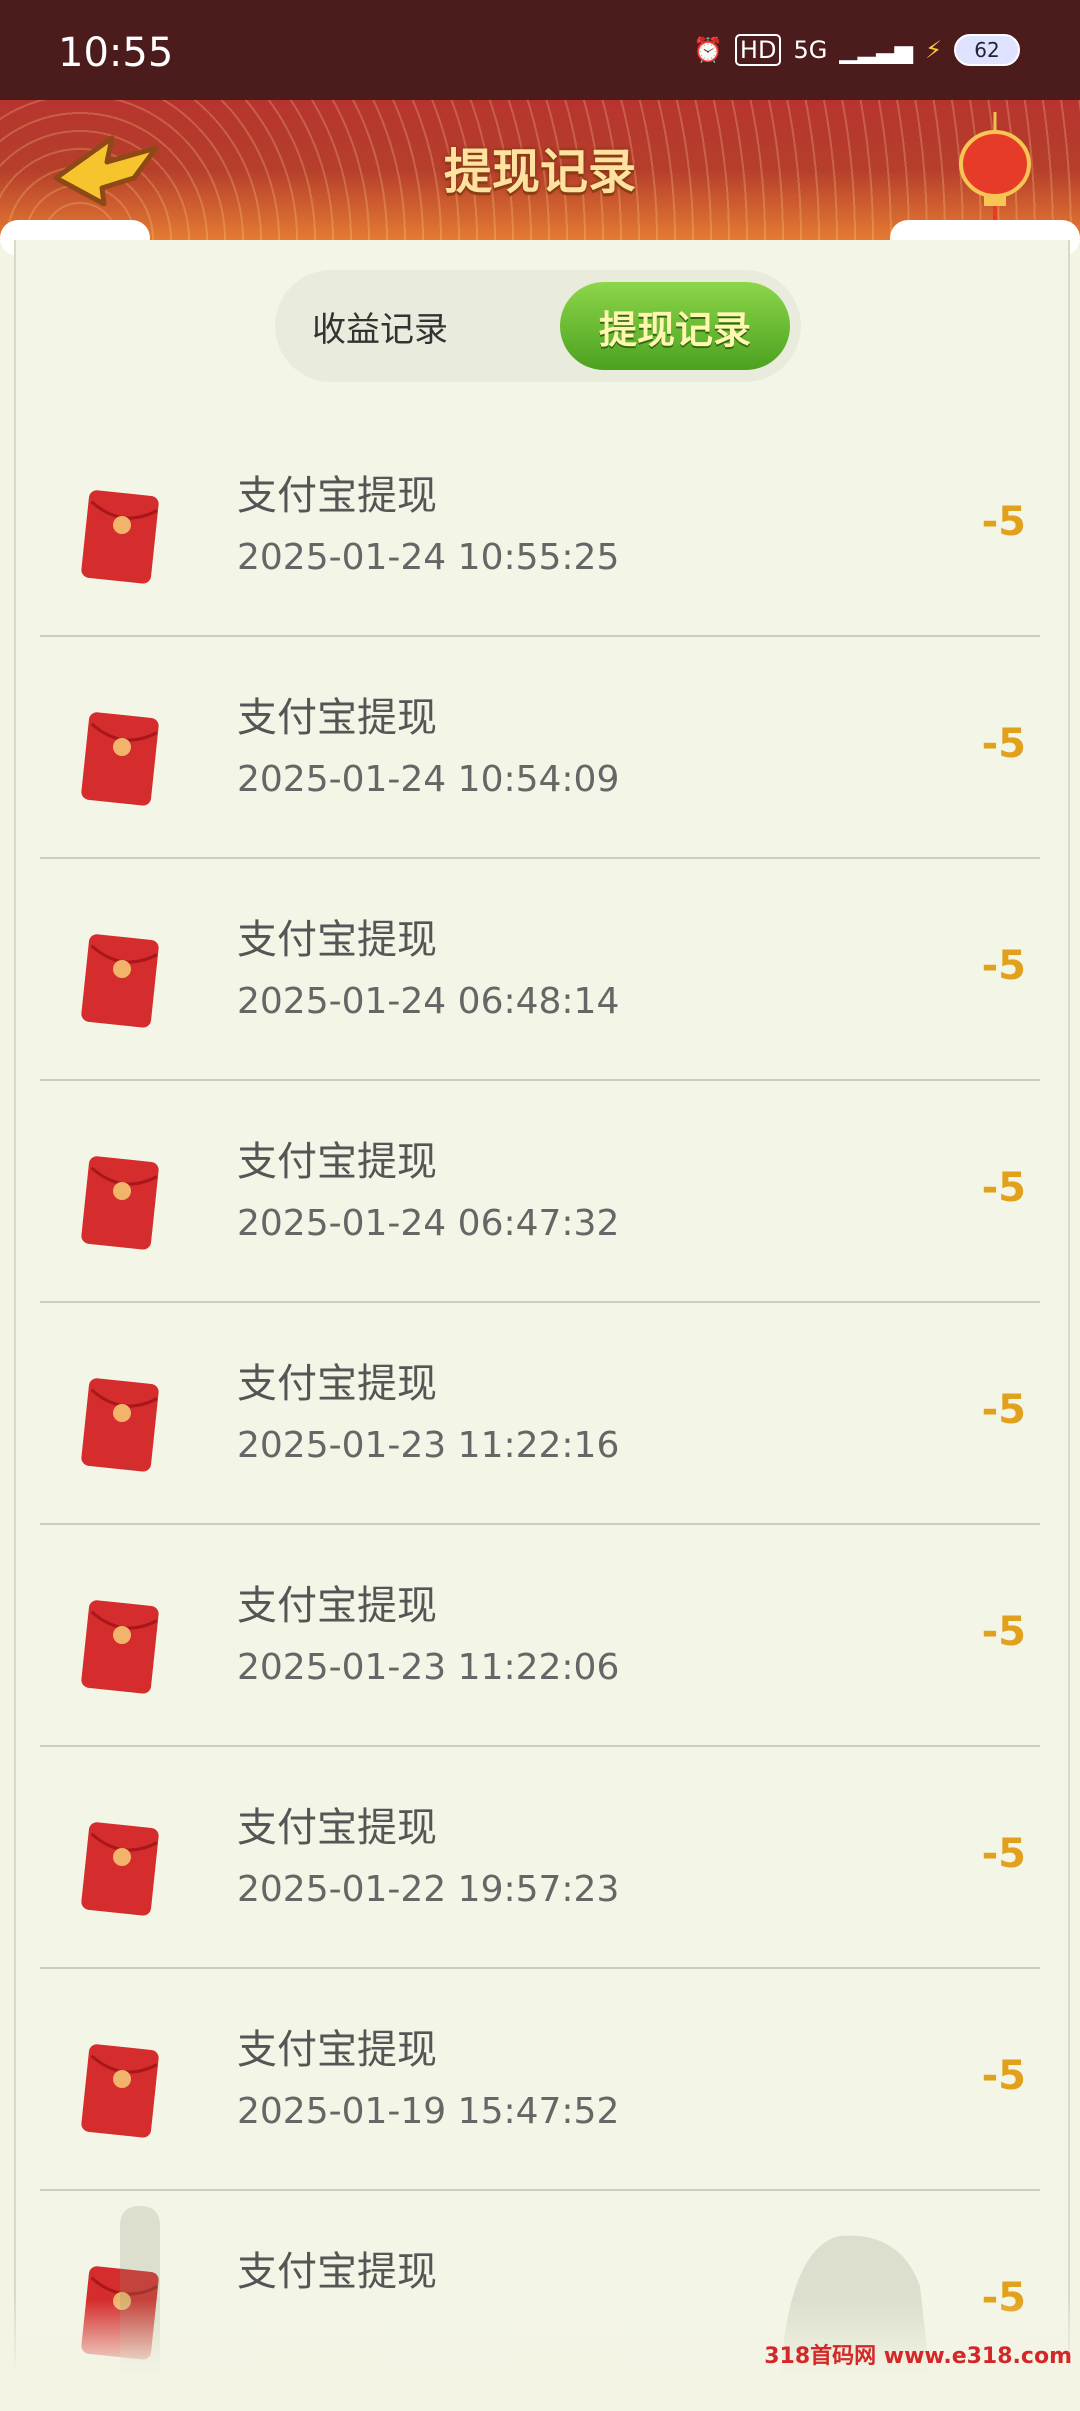 The width and height of the screenshot is (1080, 2411). Describe the element at coordinates (708, 50) in the screenshot. I see `alarm-icon: ⏰` at that location.